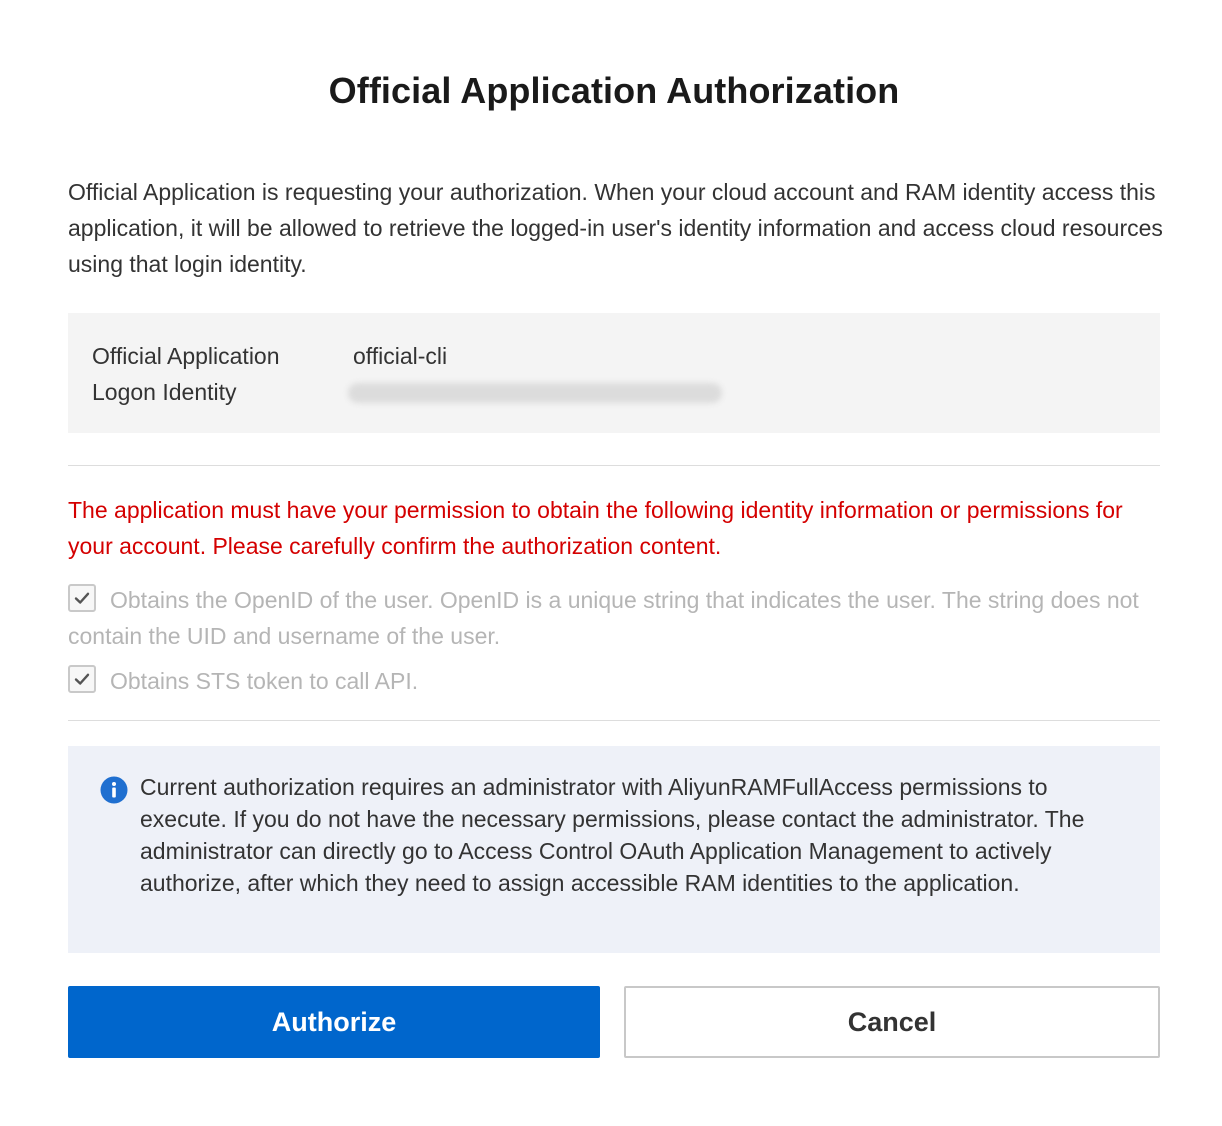 This screenshot has height=1126, width=1222. What do you see at coordinates (164, 392) in the screenshot?
I see `logon-identity-label: Logon Identity` at bounding box center [164, 392].